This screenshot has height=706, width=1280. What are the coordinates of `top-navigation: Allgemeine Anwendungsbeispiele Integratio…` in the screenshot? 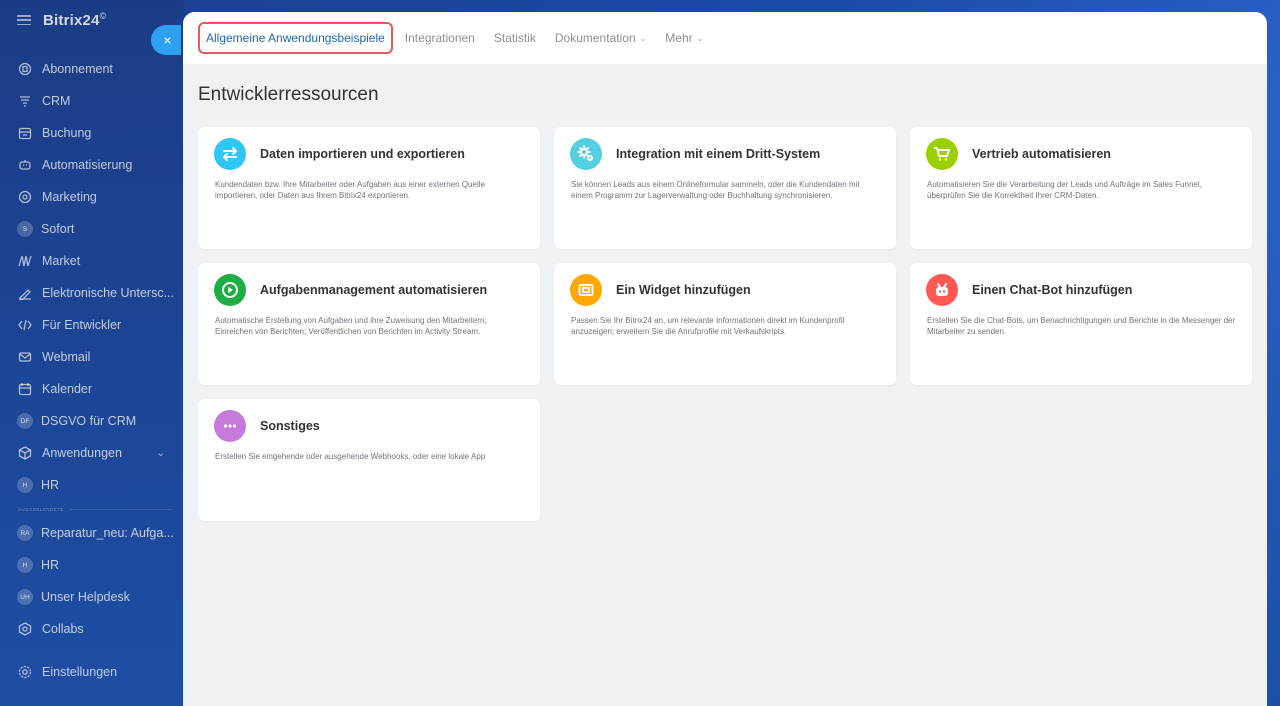 It's located at (725, 38).